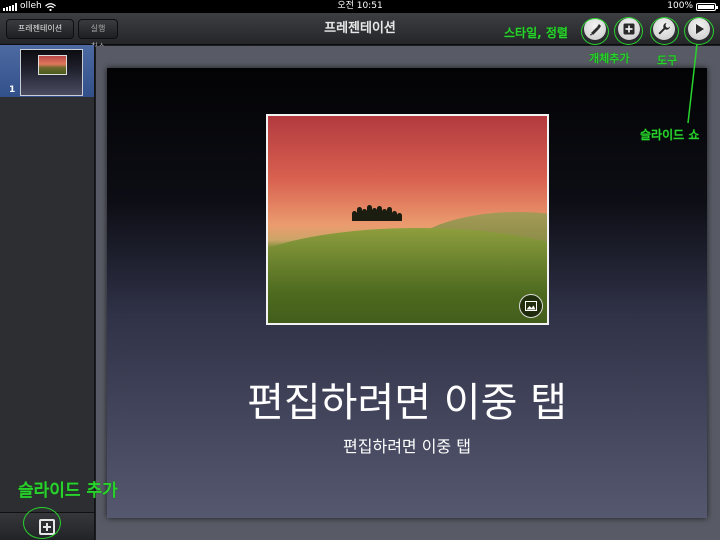 The width and height of the screenshot is (720, 540). What do you see at coordinates (42, 523) in the screenshot?
I see `add-slide-ring` at bounding box center [42, 523].